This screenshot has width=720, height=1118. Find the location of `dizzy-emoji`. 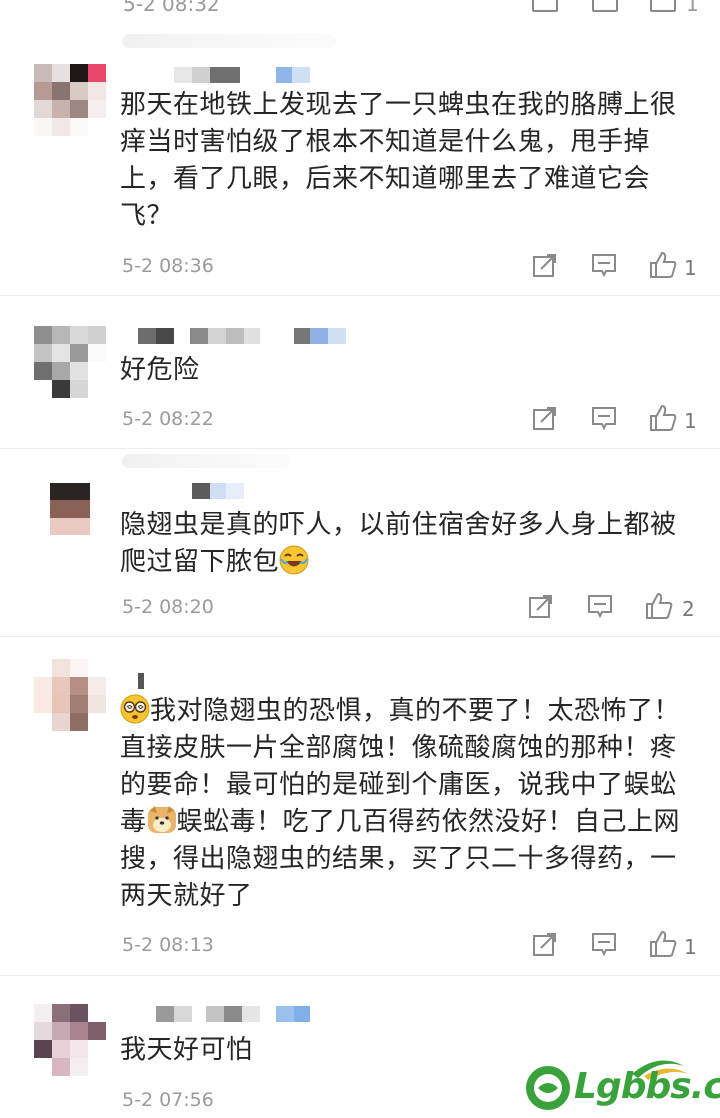

dizzy-emoji is located at coordinates (135, 709).